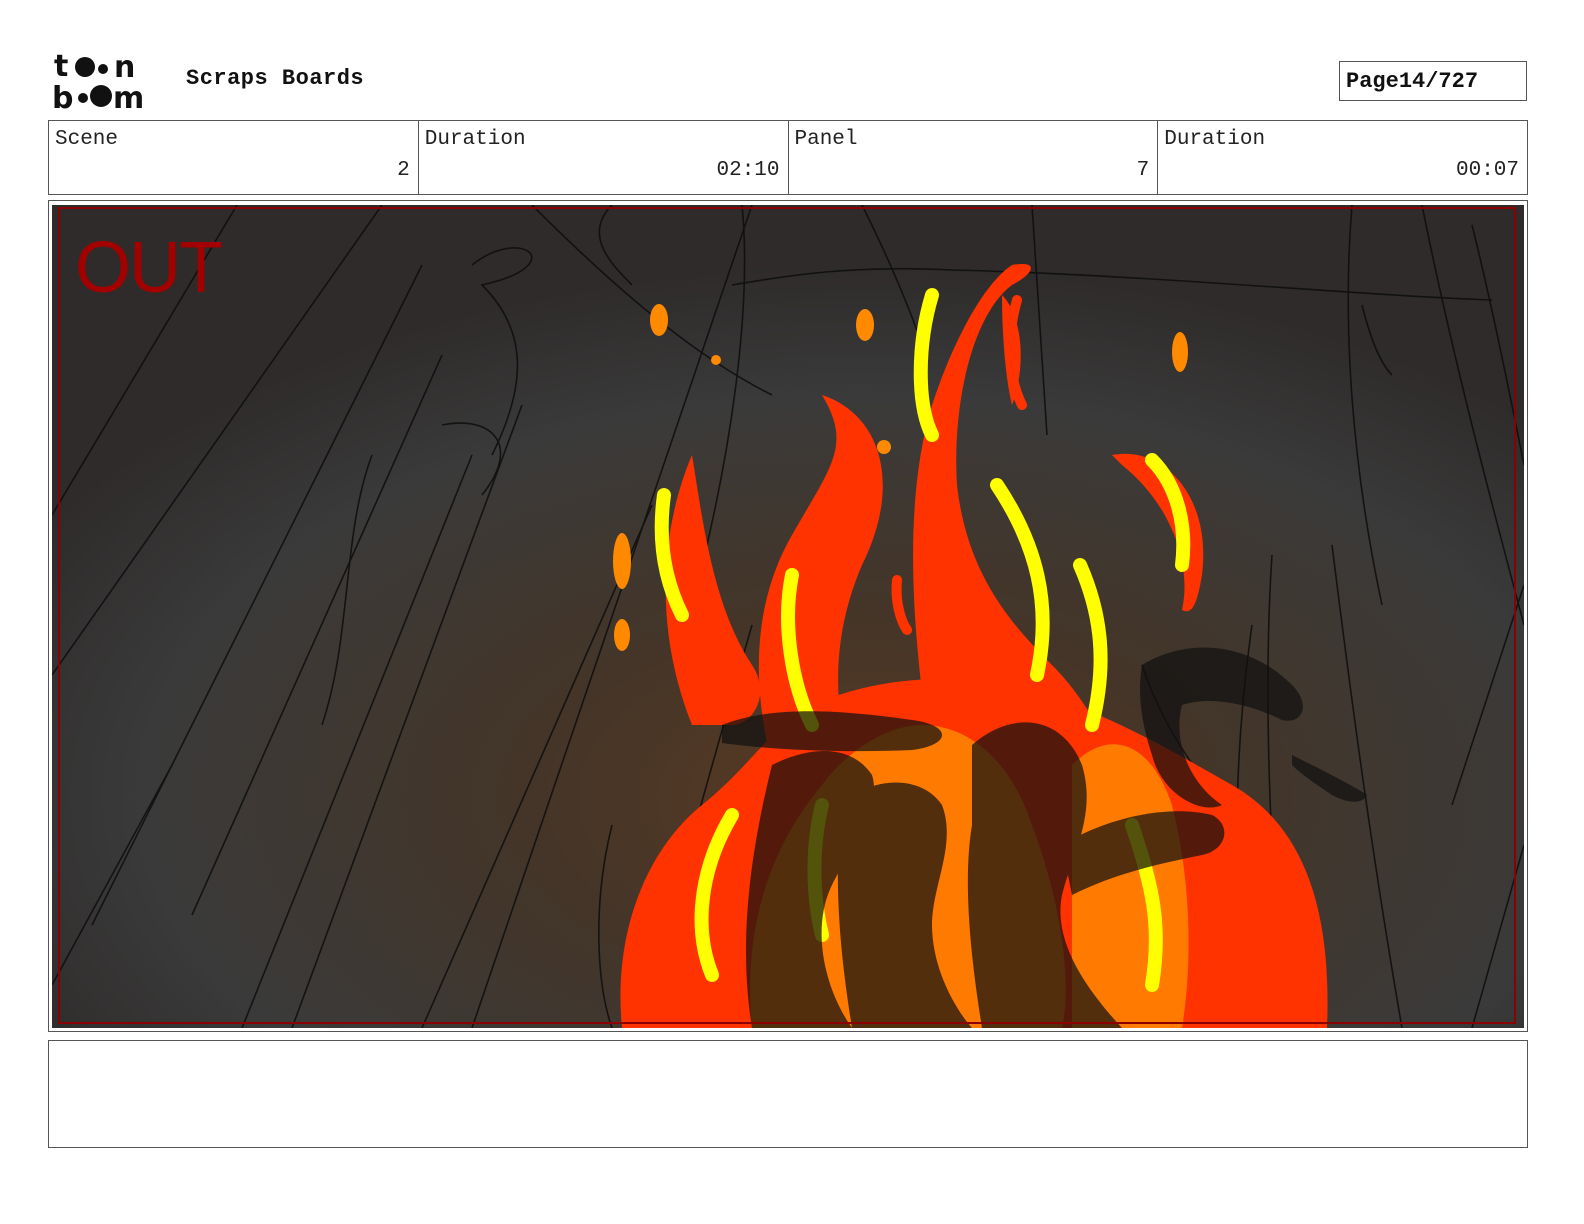  What do you see at coordinates (61, 67) in the screenshot?
I see `svg-text: t` at bounding box center [61, 67].